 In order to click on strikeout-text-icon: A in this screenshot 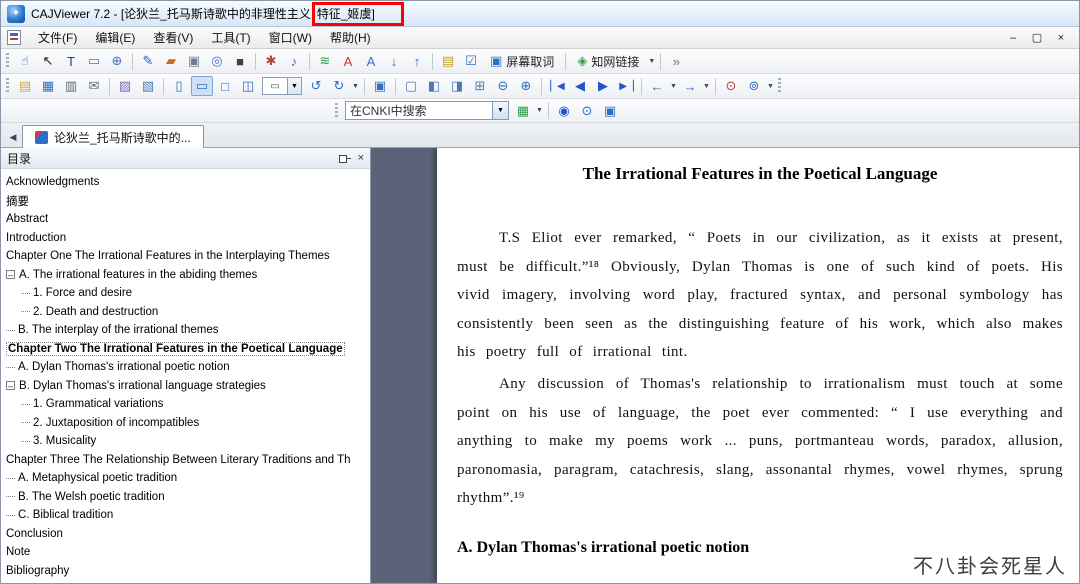, I will do `click(371, 61)`.